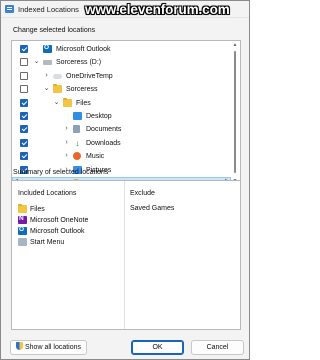 Image resolution: width=320 pixels, height=360 pixels. What do you see at coordinates (53, 347) in the screenshot?
I see `show-all-label: Show all locations` at bounding box center [53, 347].